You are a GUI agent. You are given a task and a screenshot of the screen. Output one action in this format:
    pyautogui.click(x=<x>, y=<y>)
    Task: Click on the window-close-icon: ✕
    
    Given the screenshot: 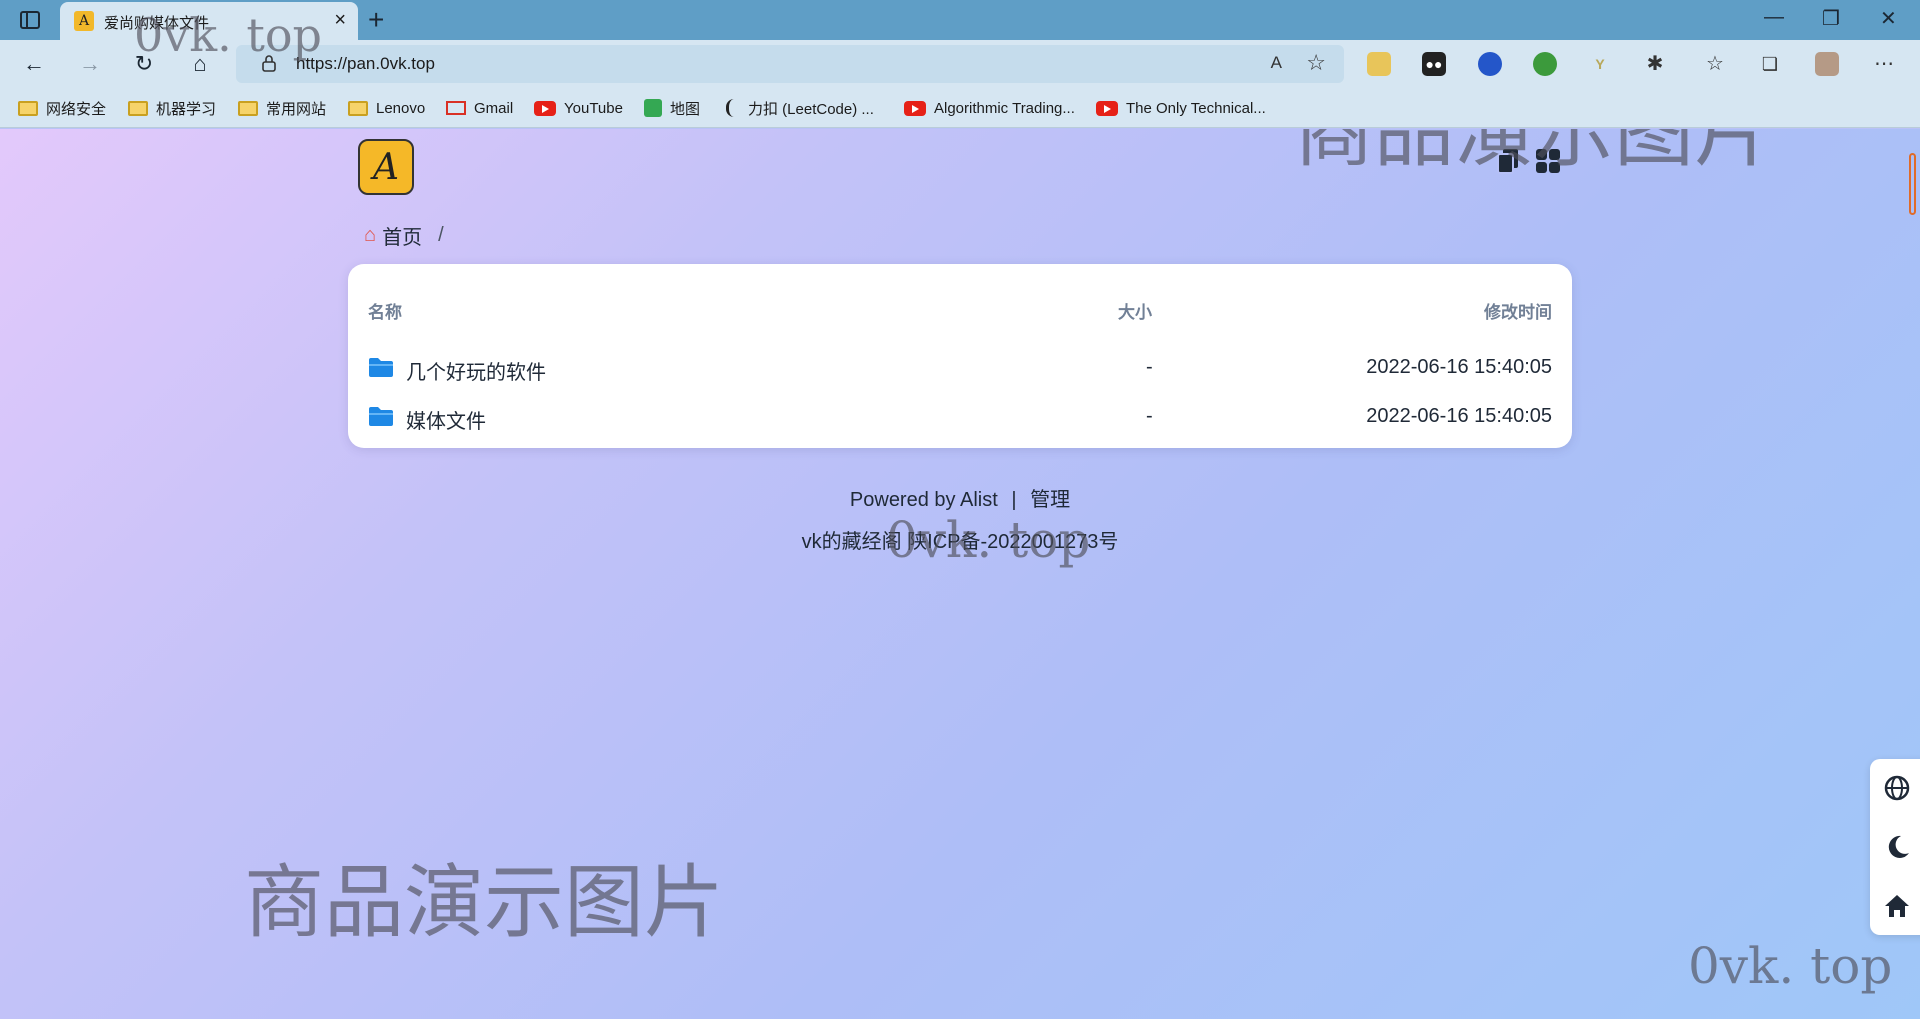 What is the action you would take?
    pyautogui.click(x=1888, y=18)
    